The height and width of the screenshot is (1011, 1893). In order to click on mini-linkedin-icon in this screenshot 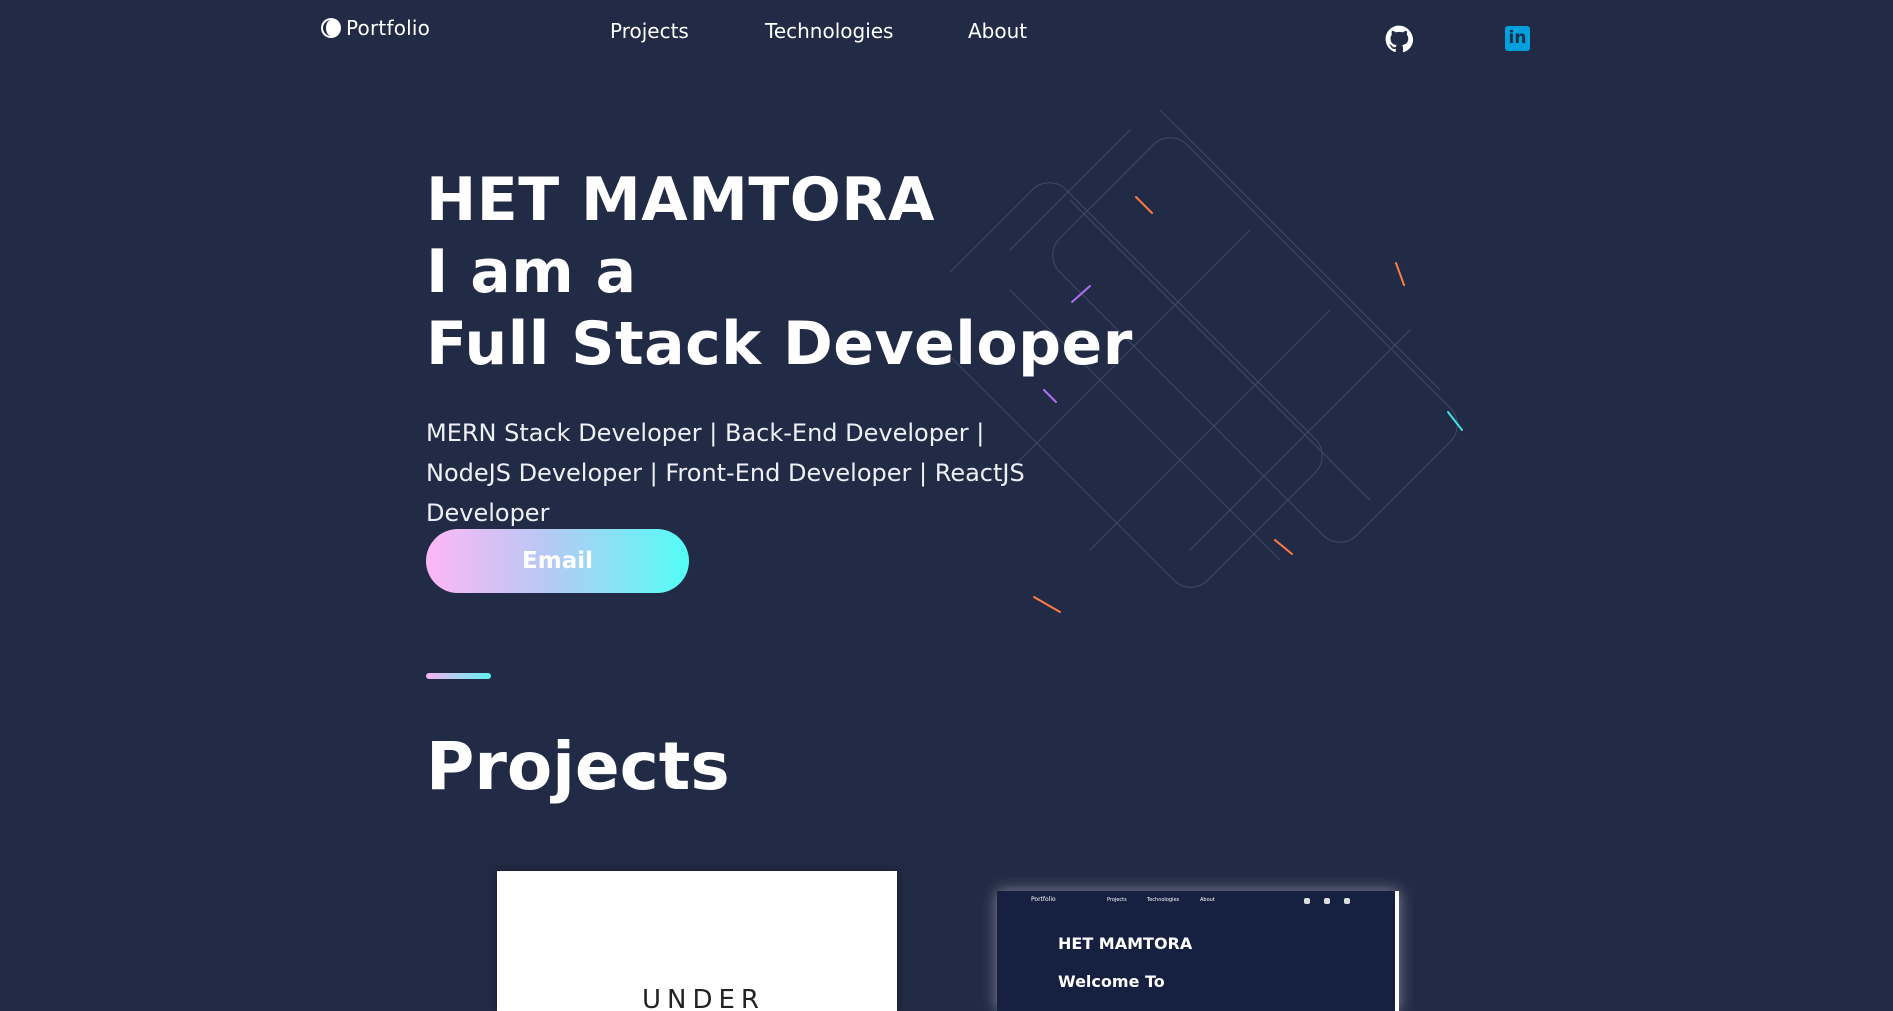, I will do `click(1327, 901)`.